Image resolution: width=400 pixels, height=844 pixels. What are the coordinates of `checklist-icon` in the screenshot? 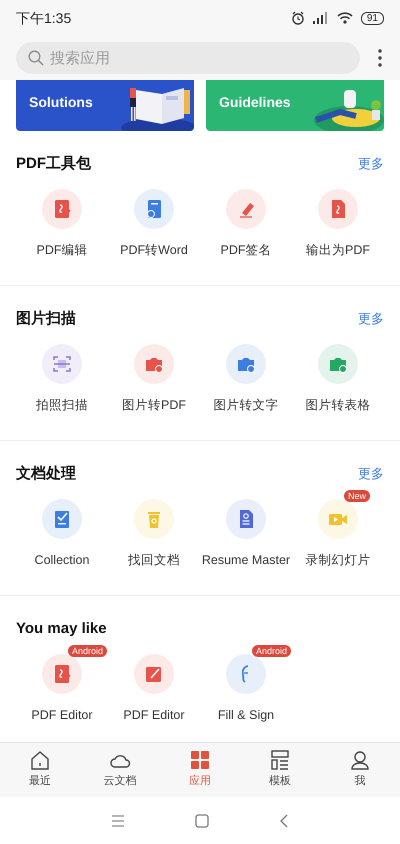 It's located at (62, 519).